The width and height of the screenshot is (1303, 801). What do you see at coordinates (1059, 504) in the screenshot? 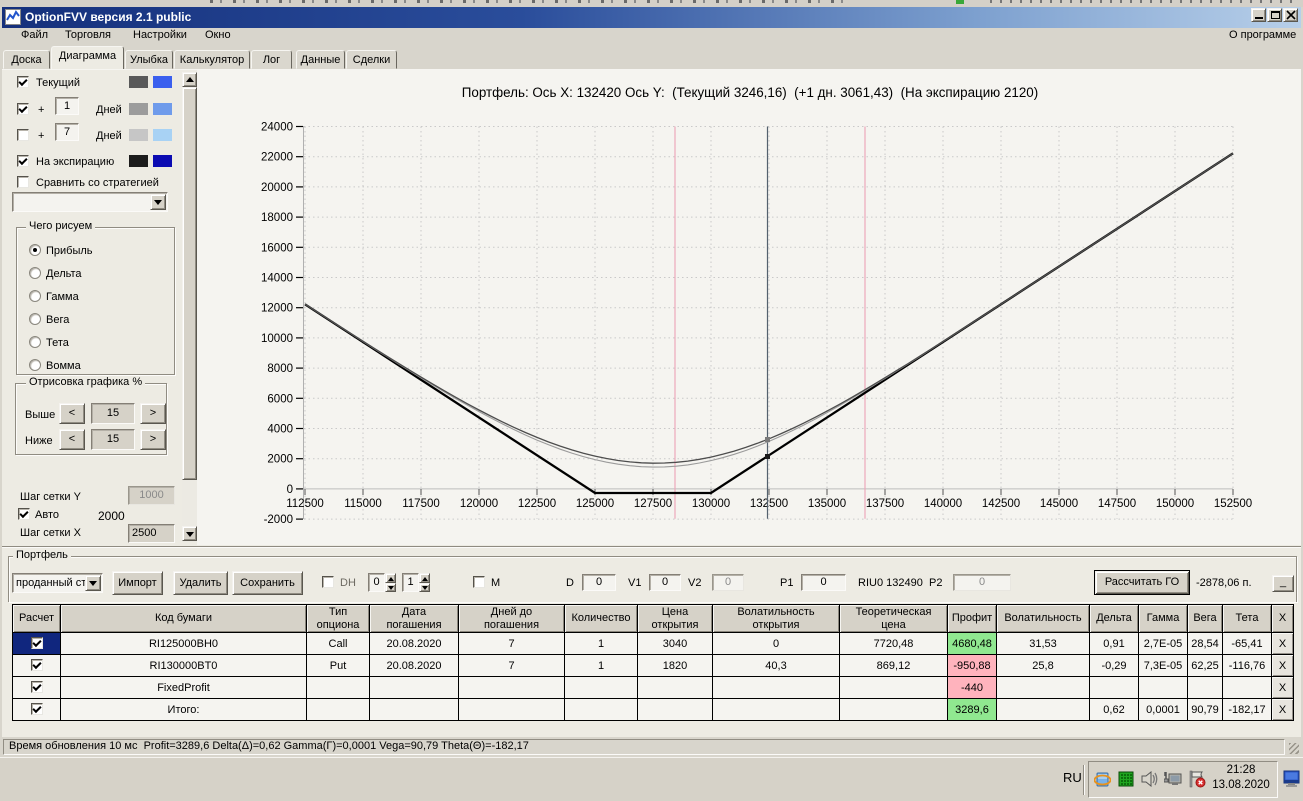
I see `svg-text: 145000` at bounding box center [1059, 504].